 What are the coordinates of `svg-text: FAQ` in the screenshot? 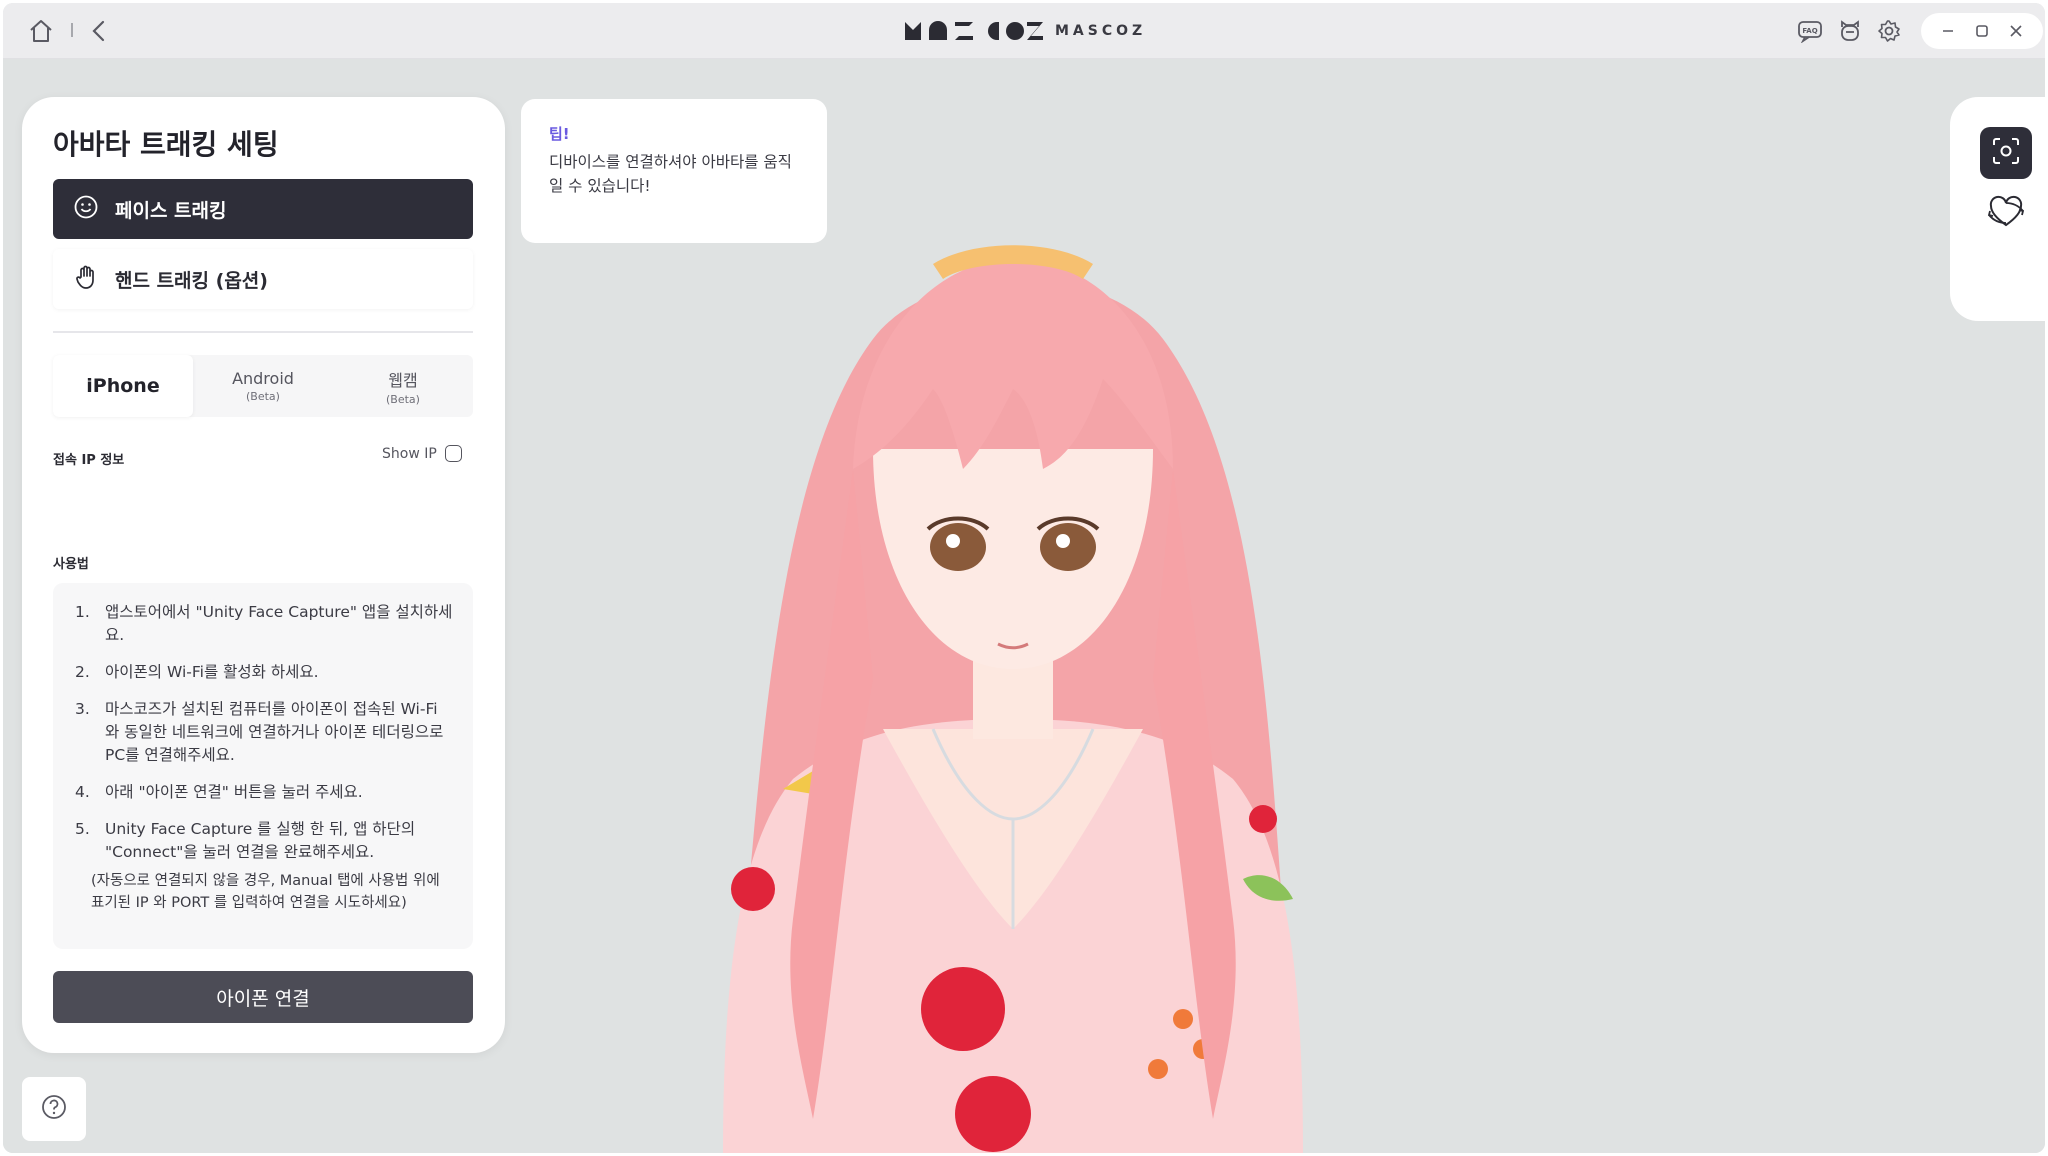 It's located at (1809, 31).